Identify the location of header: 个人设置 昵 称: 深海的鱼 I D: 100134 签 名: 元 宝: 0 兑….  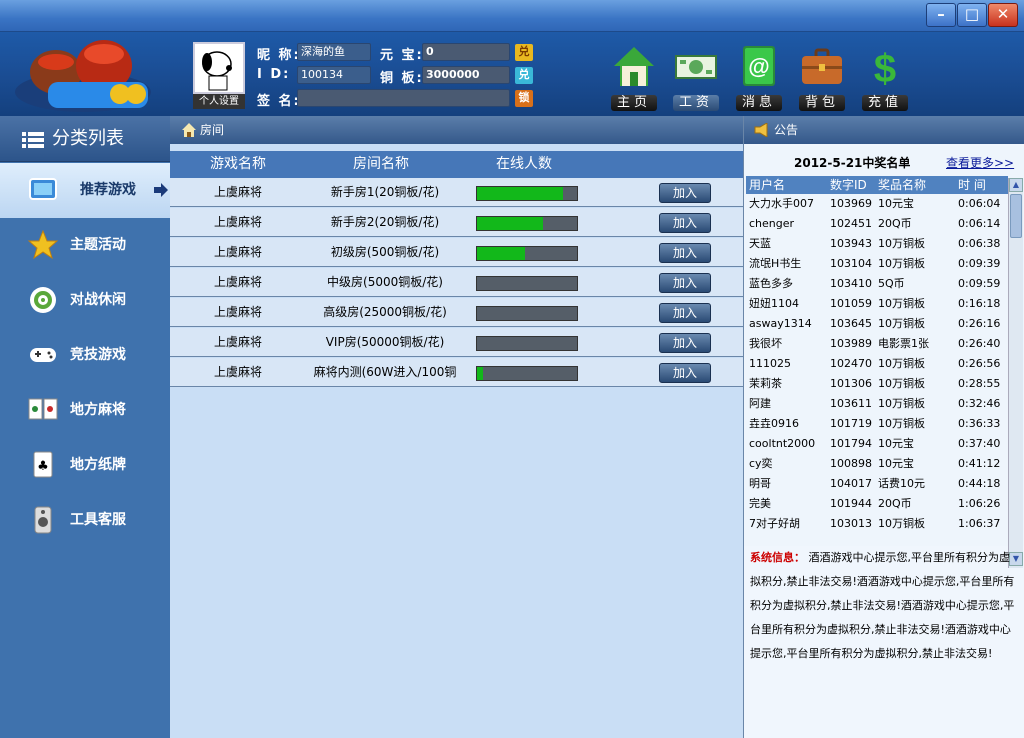
(512, 74).